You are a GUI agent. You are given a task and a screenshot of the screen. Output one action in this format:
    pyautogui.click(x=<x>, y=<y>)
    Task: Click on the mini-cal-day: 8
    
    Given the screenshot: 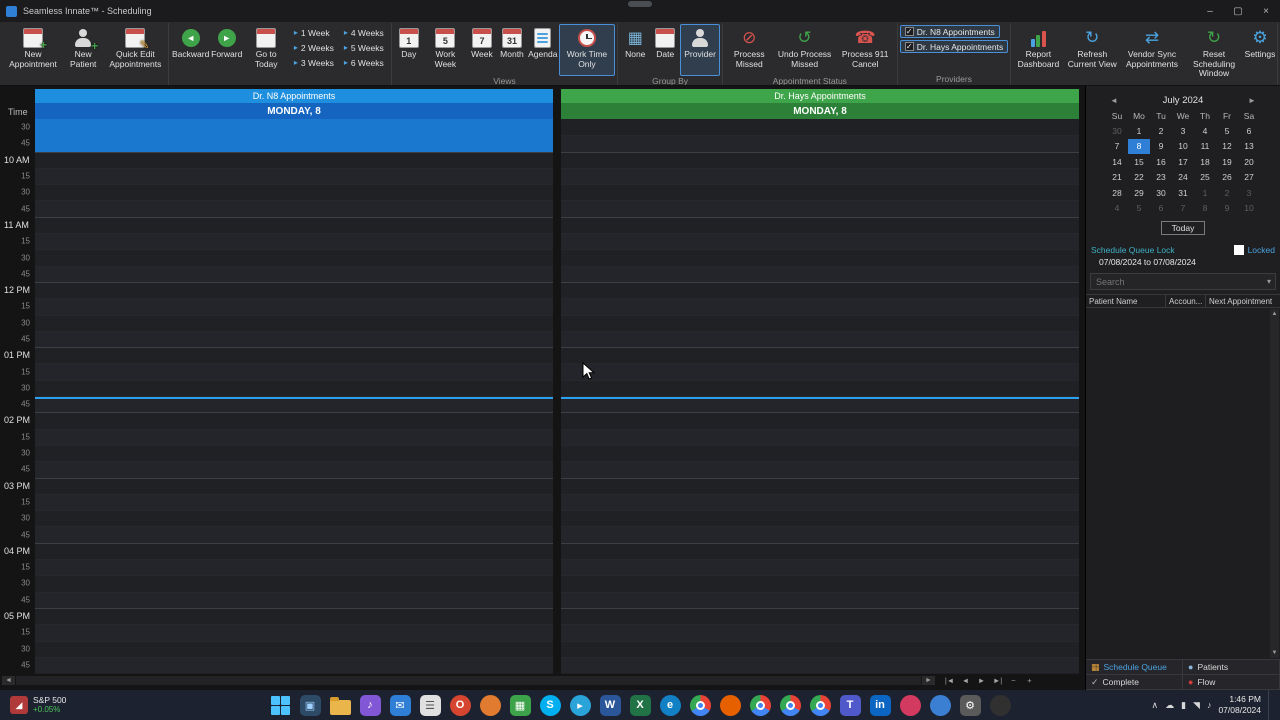 What is the action you would take?
    pyautogui.click(x=1205, y=209)
    